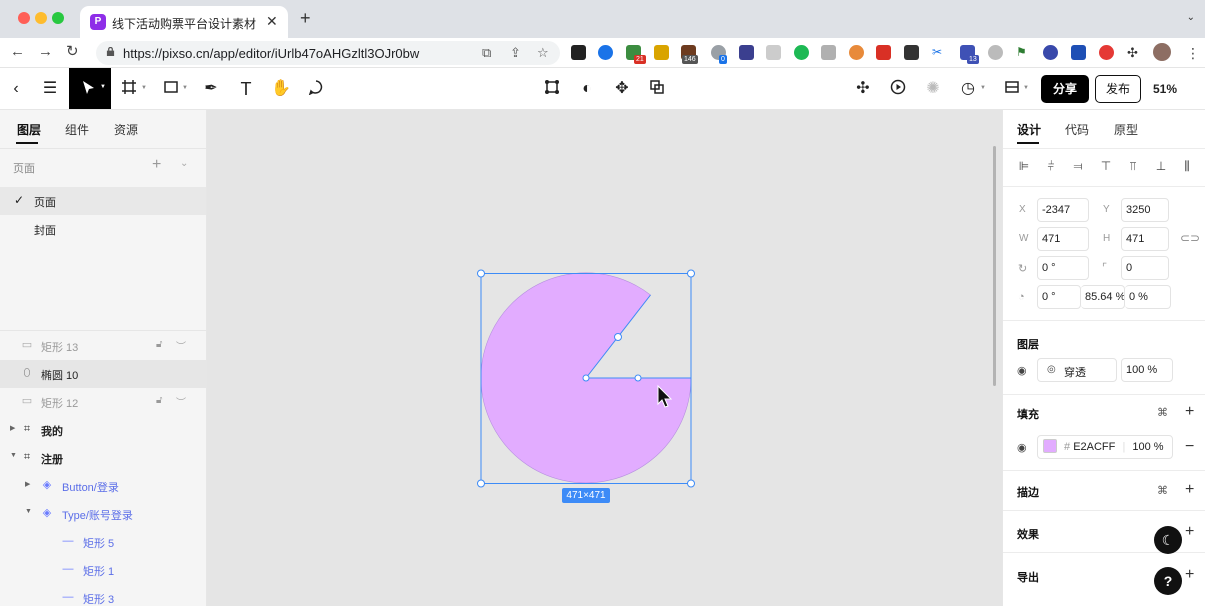  I want to click on browser-menu-icon: ⋮, so click(1193, 53).